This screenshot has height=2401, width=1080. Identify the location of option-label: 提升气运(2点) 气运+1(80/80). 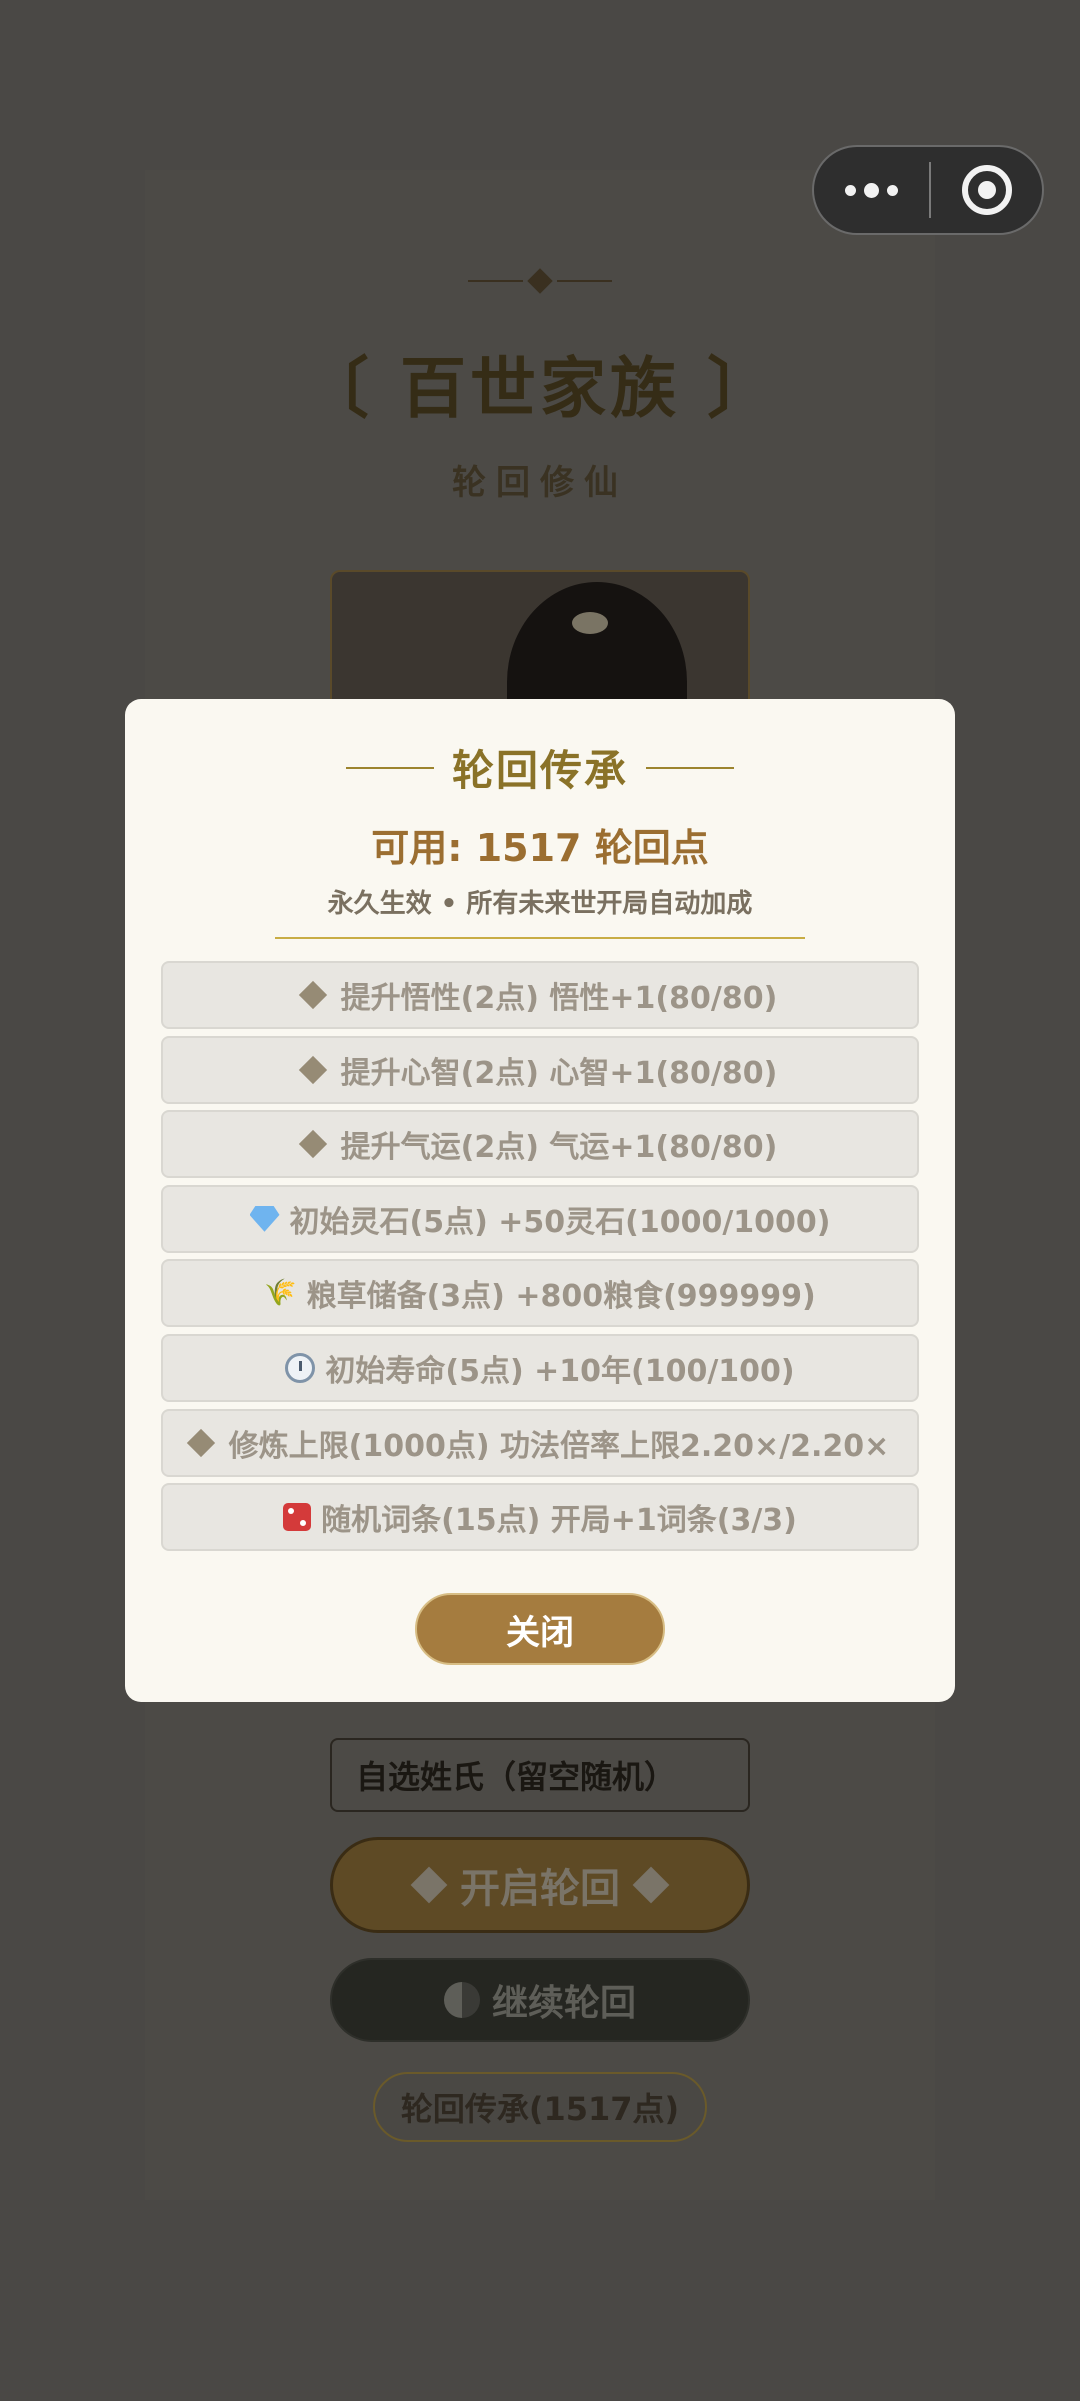
(559, 1148).